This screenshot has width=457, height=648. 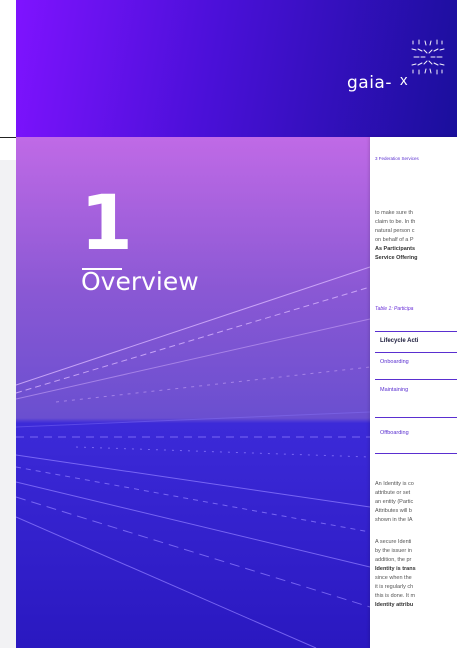 What do you see at coordinates (416, 435) in the screenshot?
I see `table-row: Offboarding` at bounding box center [416, 435].